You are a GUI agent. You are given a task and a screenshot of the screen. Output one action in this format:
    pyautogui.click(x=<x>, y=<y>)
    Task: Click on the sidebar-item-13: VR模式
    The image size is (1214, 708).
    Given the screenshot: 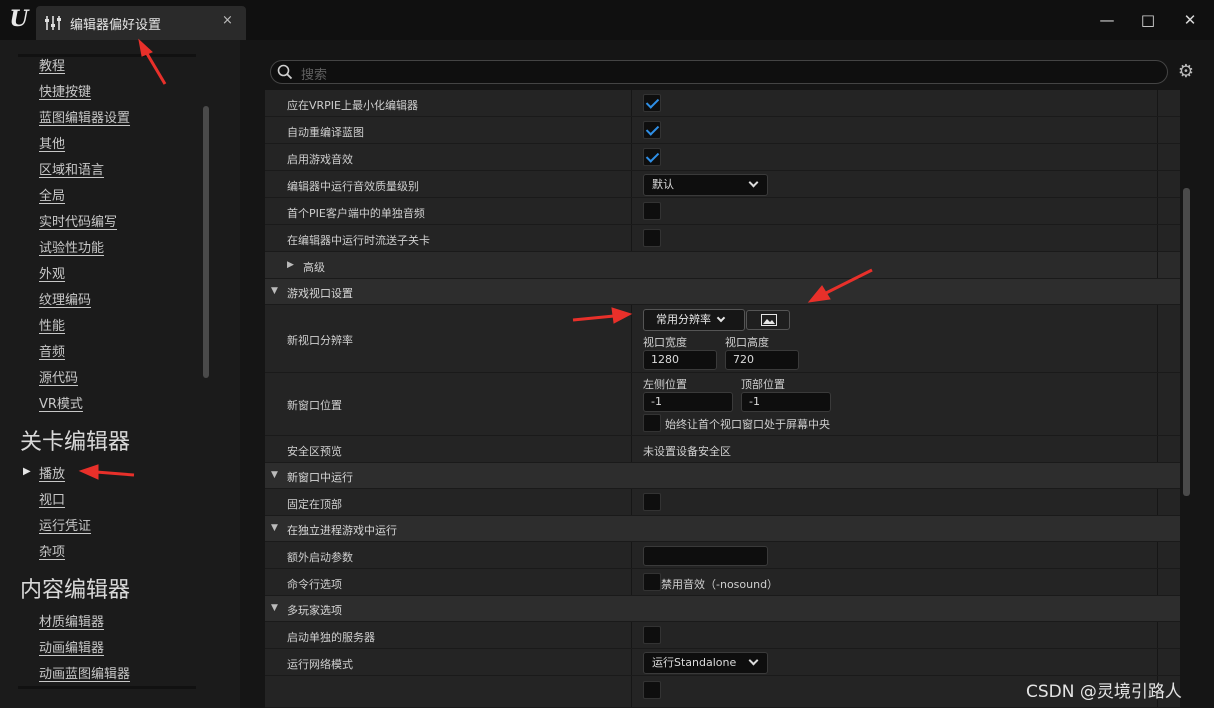 What is the action you would take?
    pyautogui.click(x=61, y=402)
    